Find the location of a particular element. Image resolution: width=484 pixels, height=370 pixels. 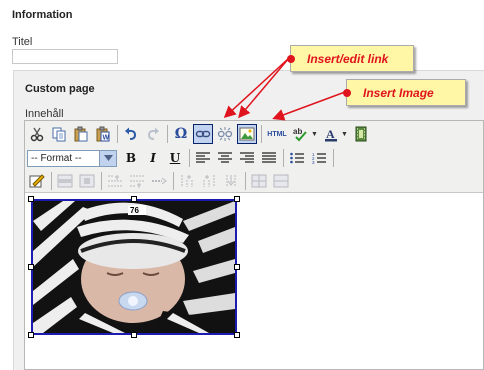

titel-input is located at coordinates (65, 56).